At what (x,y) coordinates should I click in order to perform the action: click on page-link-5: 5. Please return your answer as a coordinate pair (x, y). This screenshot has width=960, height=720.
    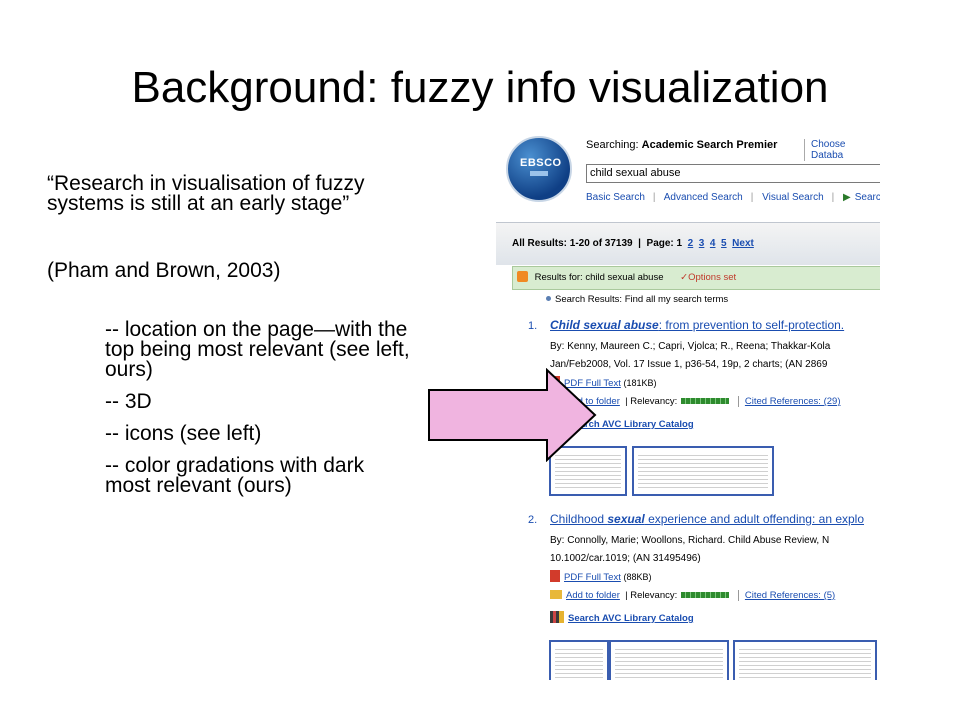
    Looking at the image, I should click on (724, 243).